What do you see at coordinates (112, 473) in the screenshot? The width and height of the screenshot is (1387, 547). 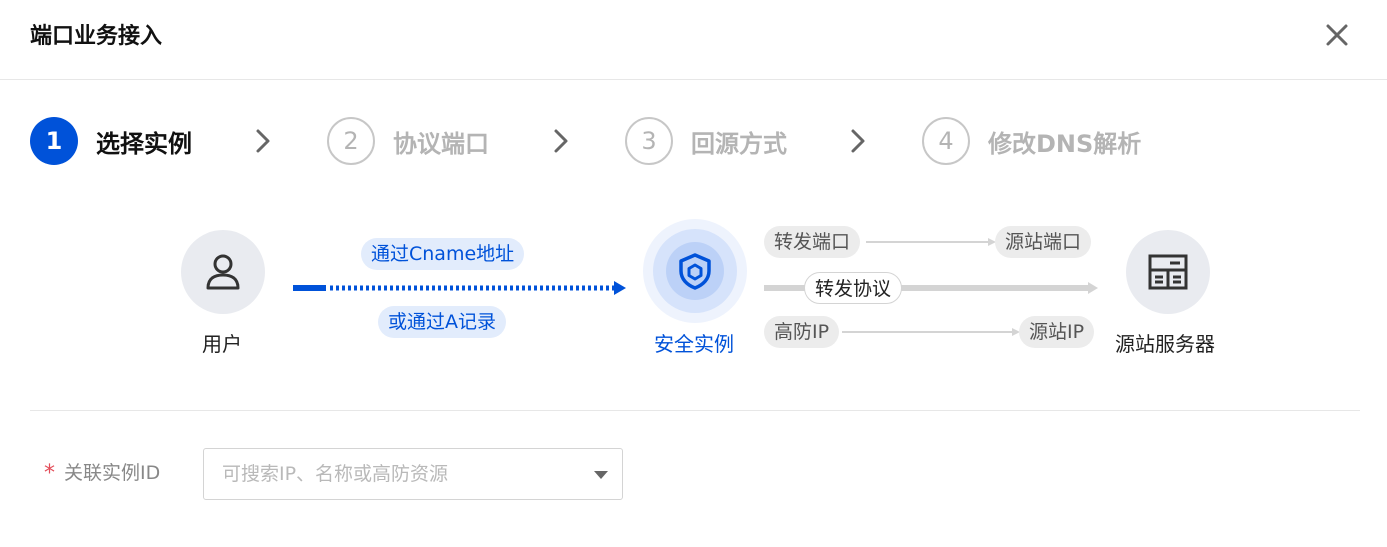 I see `instance-id-label: 关联实例ID` at bounding box center [112, 473].